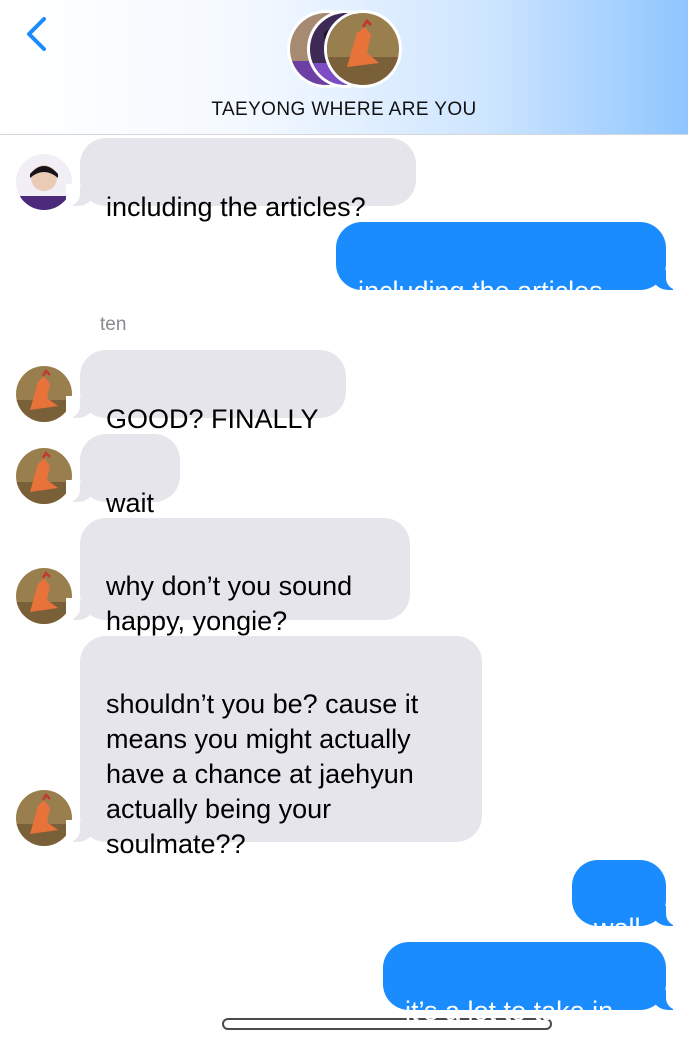 This screenshot has width=688, height=1064. I want to click on person-avatar-icon, so click(44, 182).